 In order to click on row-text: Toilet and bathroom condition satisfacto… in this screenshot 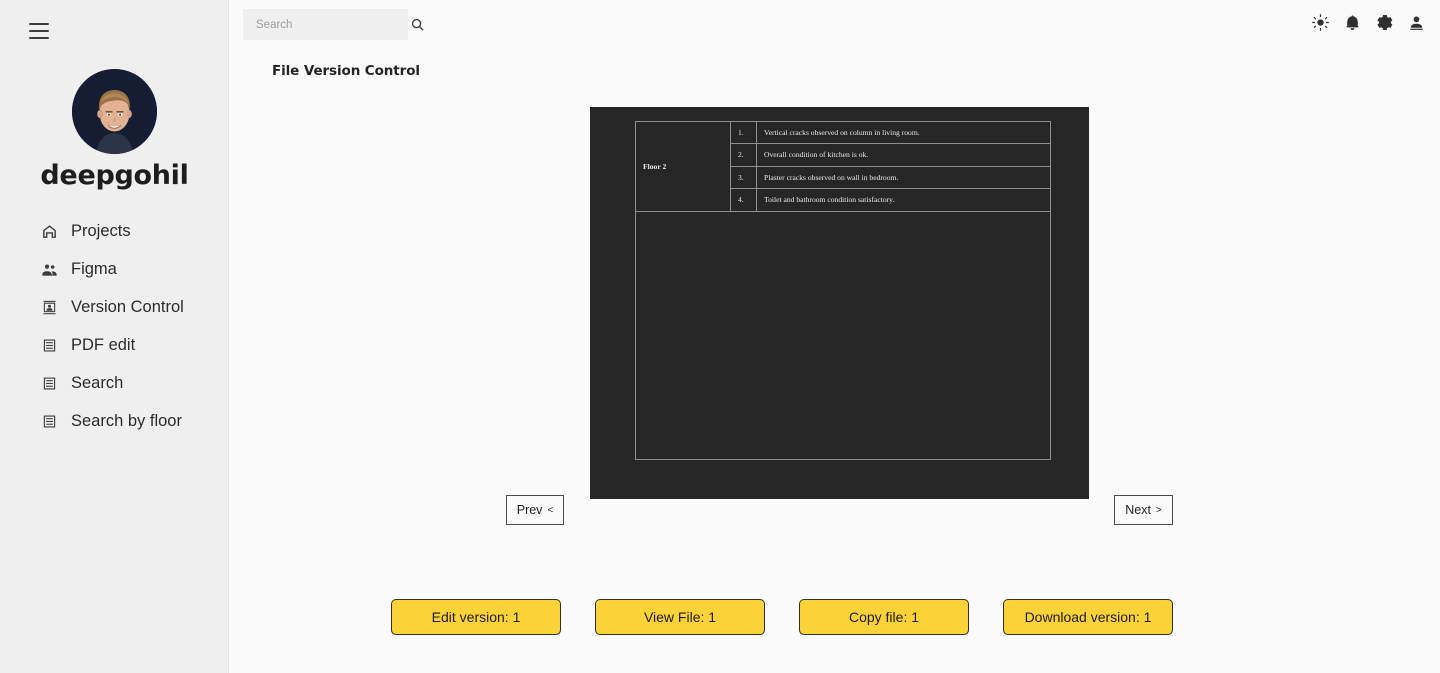, I will do `click(903, 200)`.